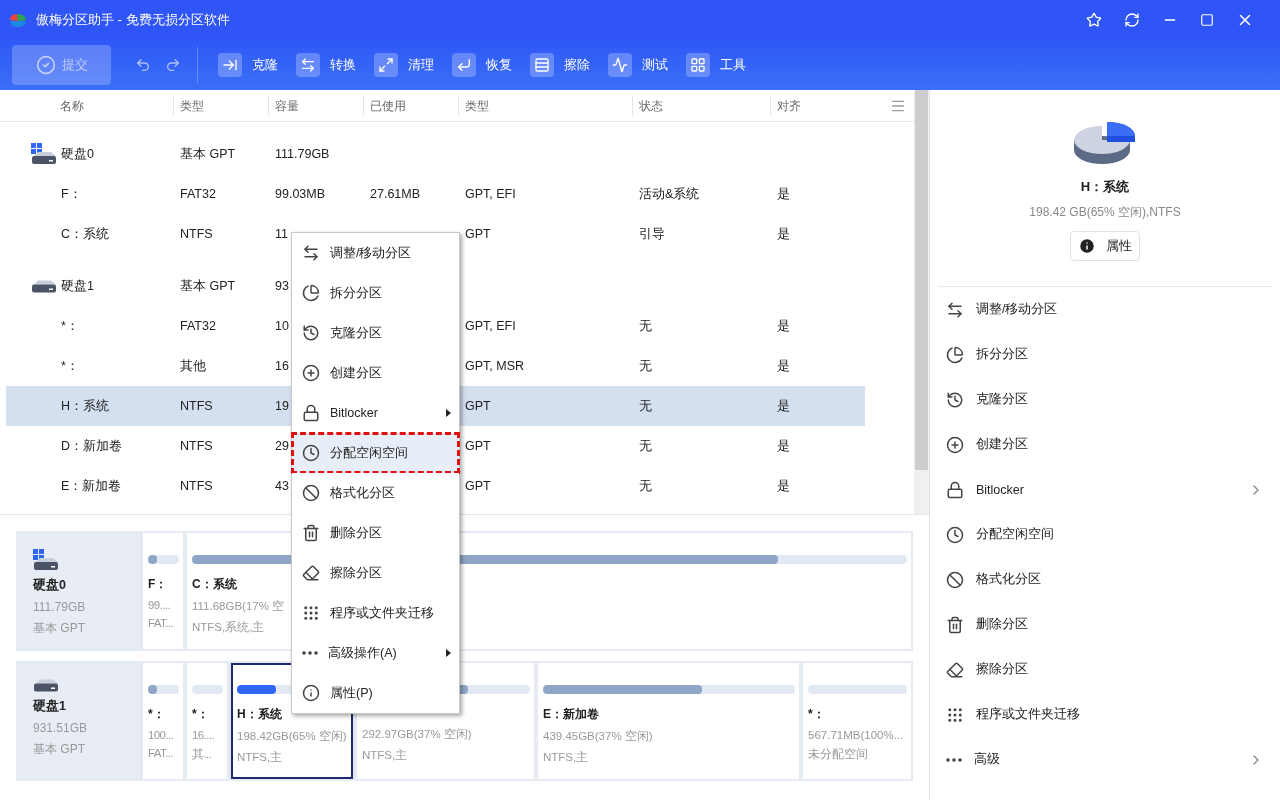 The width and height of the screenshot is (1280, 800). I want to click on partition-label: H：系统, so click(260, 714).